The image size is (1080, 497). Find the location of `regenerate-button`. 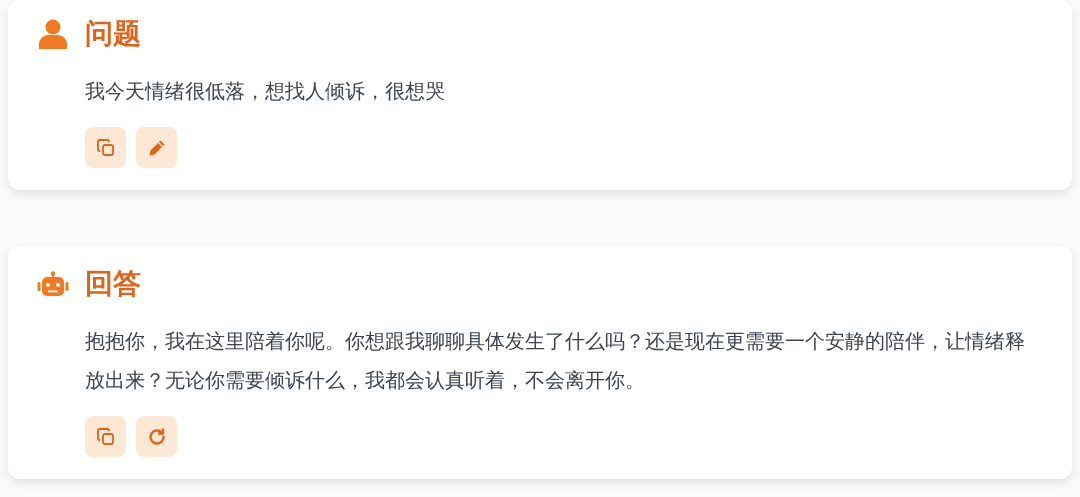

regenerate-button is located at coordinates (156, 436).